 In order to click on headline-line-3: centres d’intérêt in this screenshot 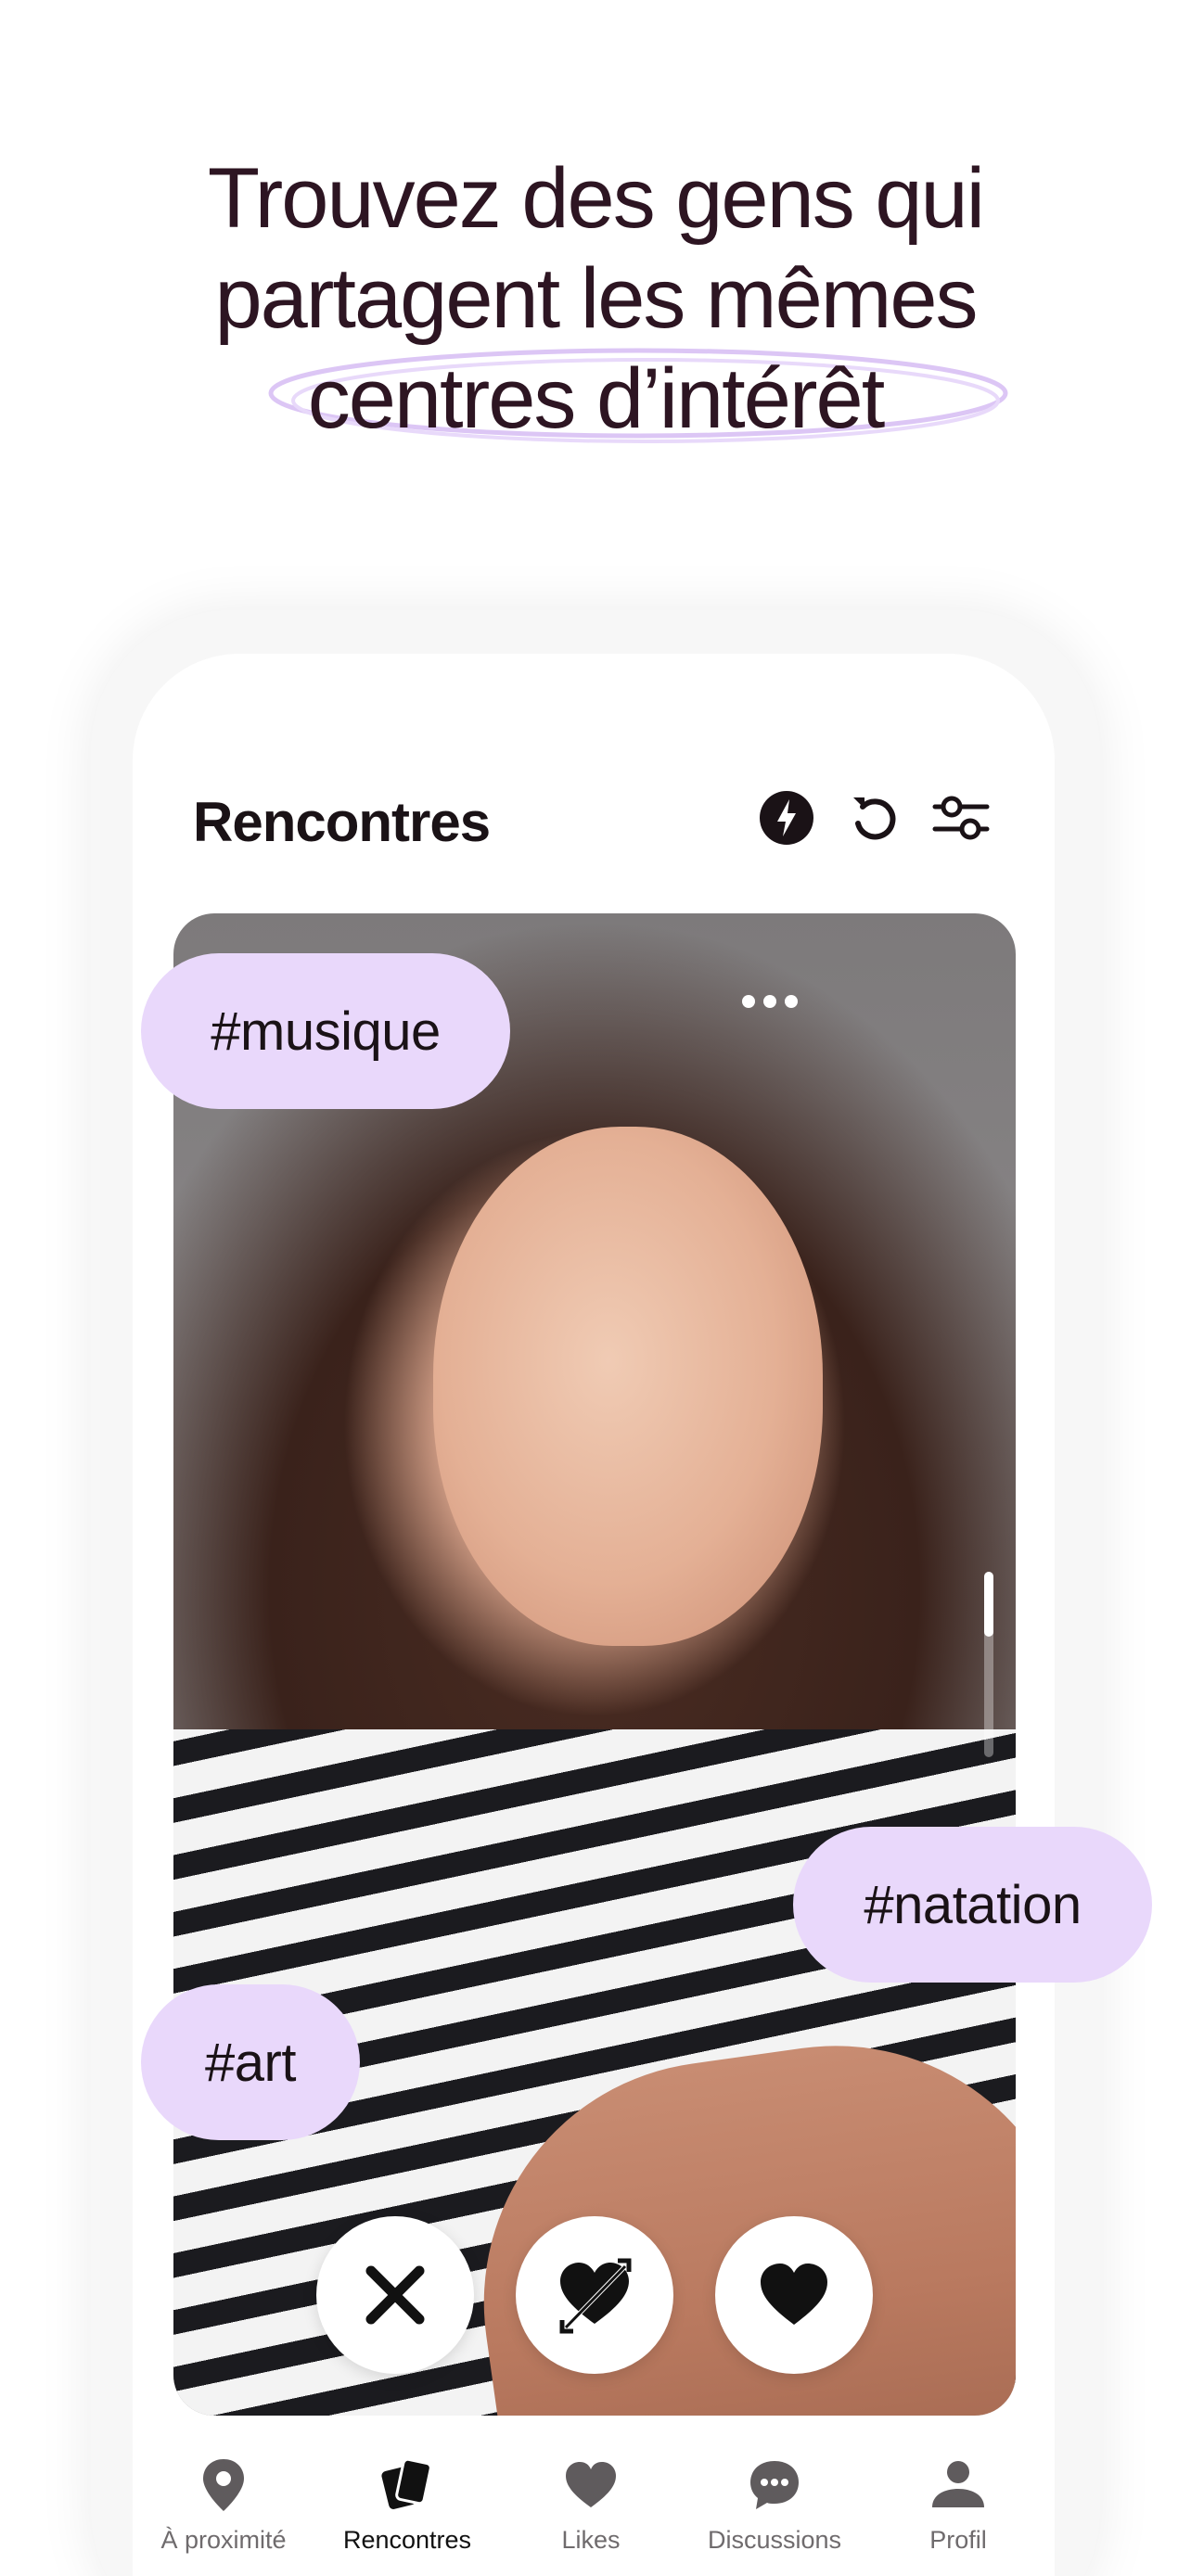, I will do `click(597, 398)`.